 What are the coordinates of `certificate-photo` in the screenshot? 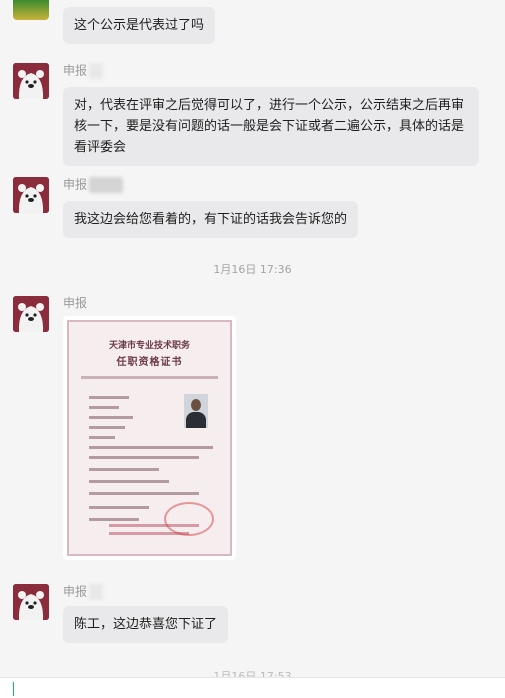 It's located at (196, 411).